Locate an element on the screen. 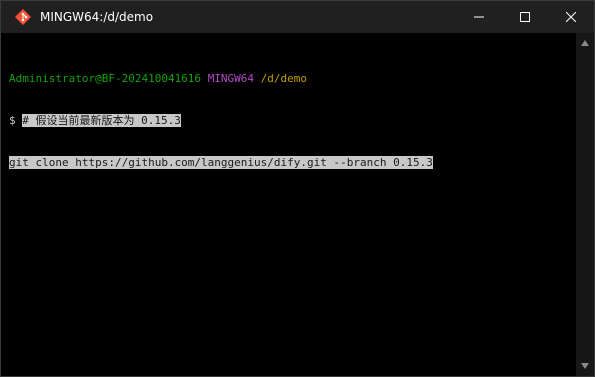 The image size is (595, 377). scroll-up-button is located at coordinates (585, 43).